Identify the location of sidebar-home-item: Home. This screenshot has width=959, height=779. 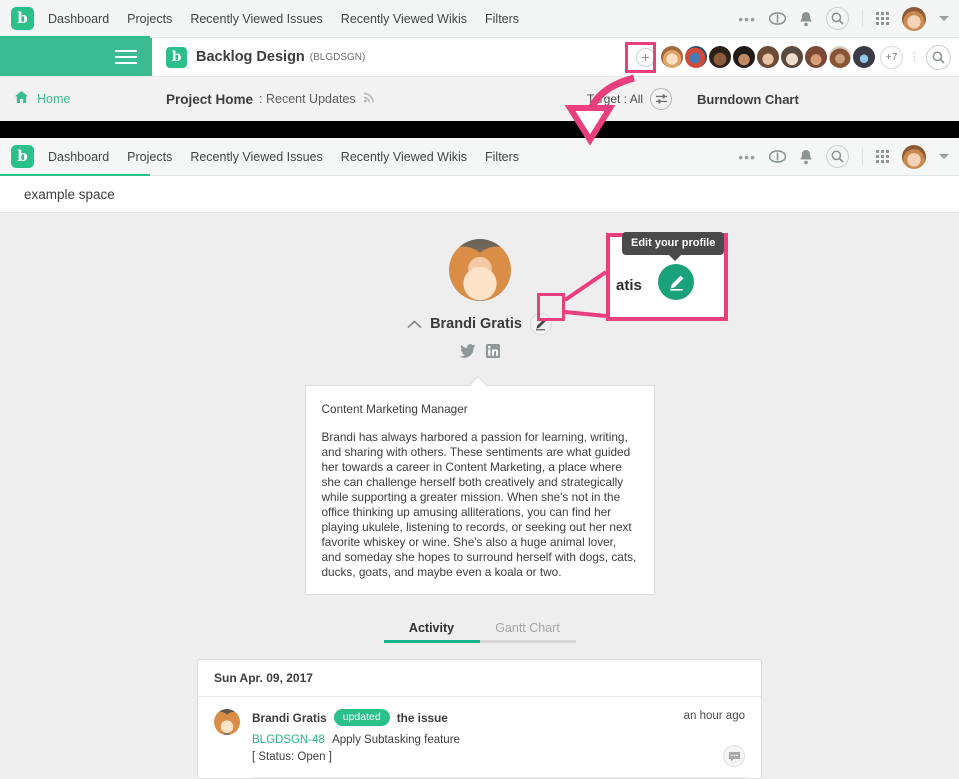
(76, 99).